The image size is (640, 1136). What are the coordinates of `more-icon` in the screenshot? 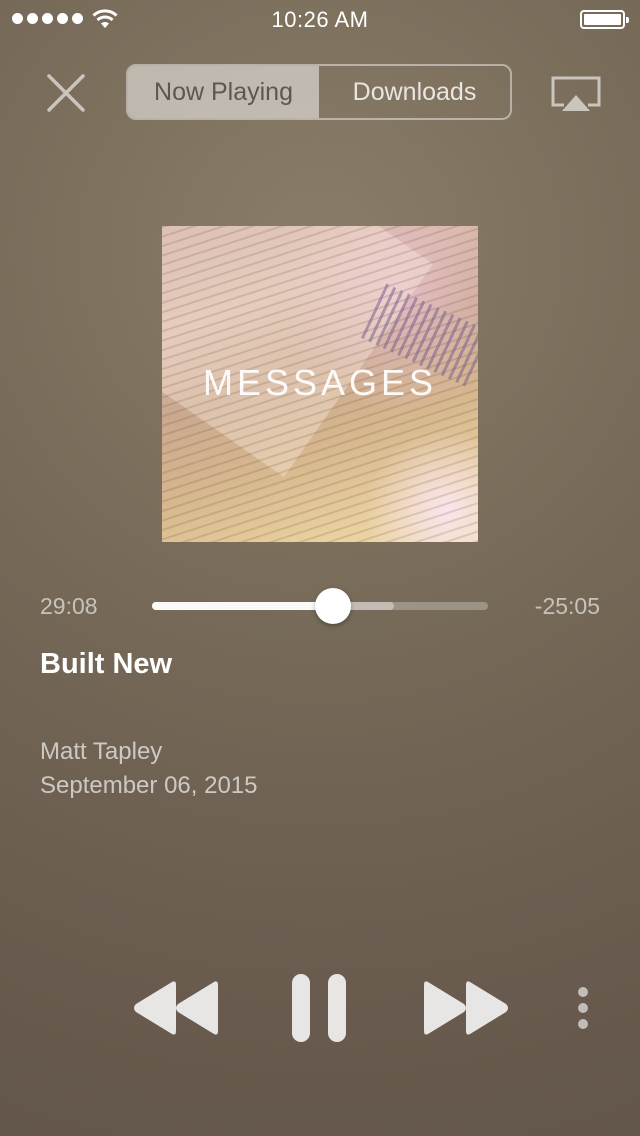 It's located at (583, 1009).